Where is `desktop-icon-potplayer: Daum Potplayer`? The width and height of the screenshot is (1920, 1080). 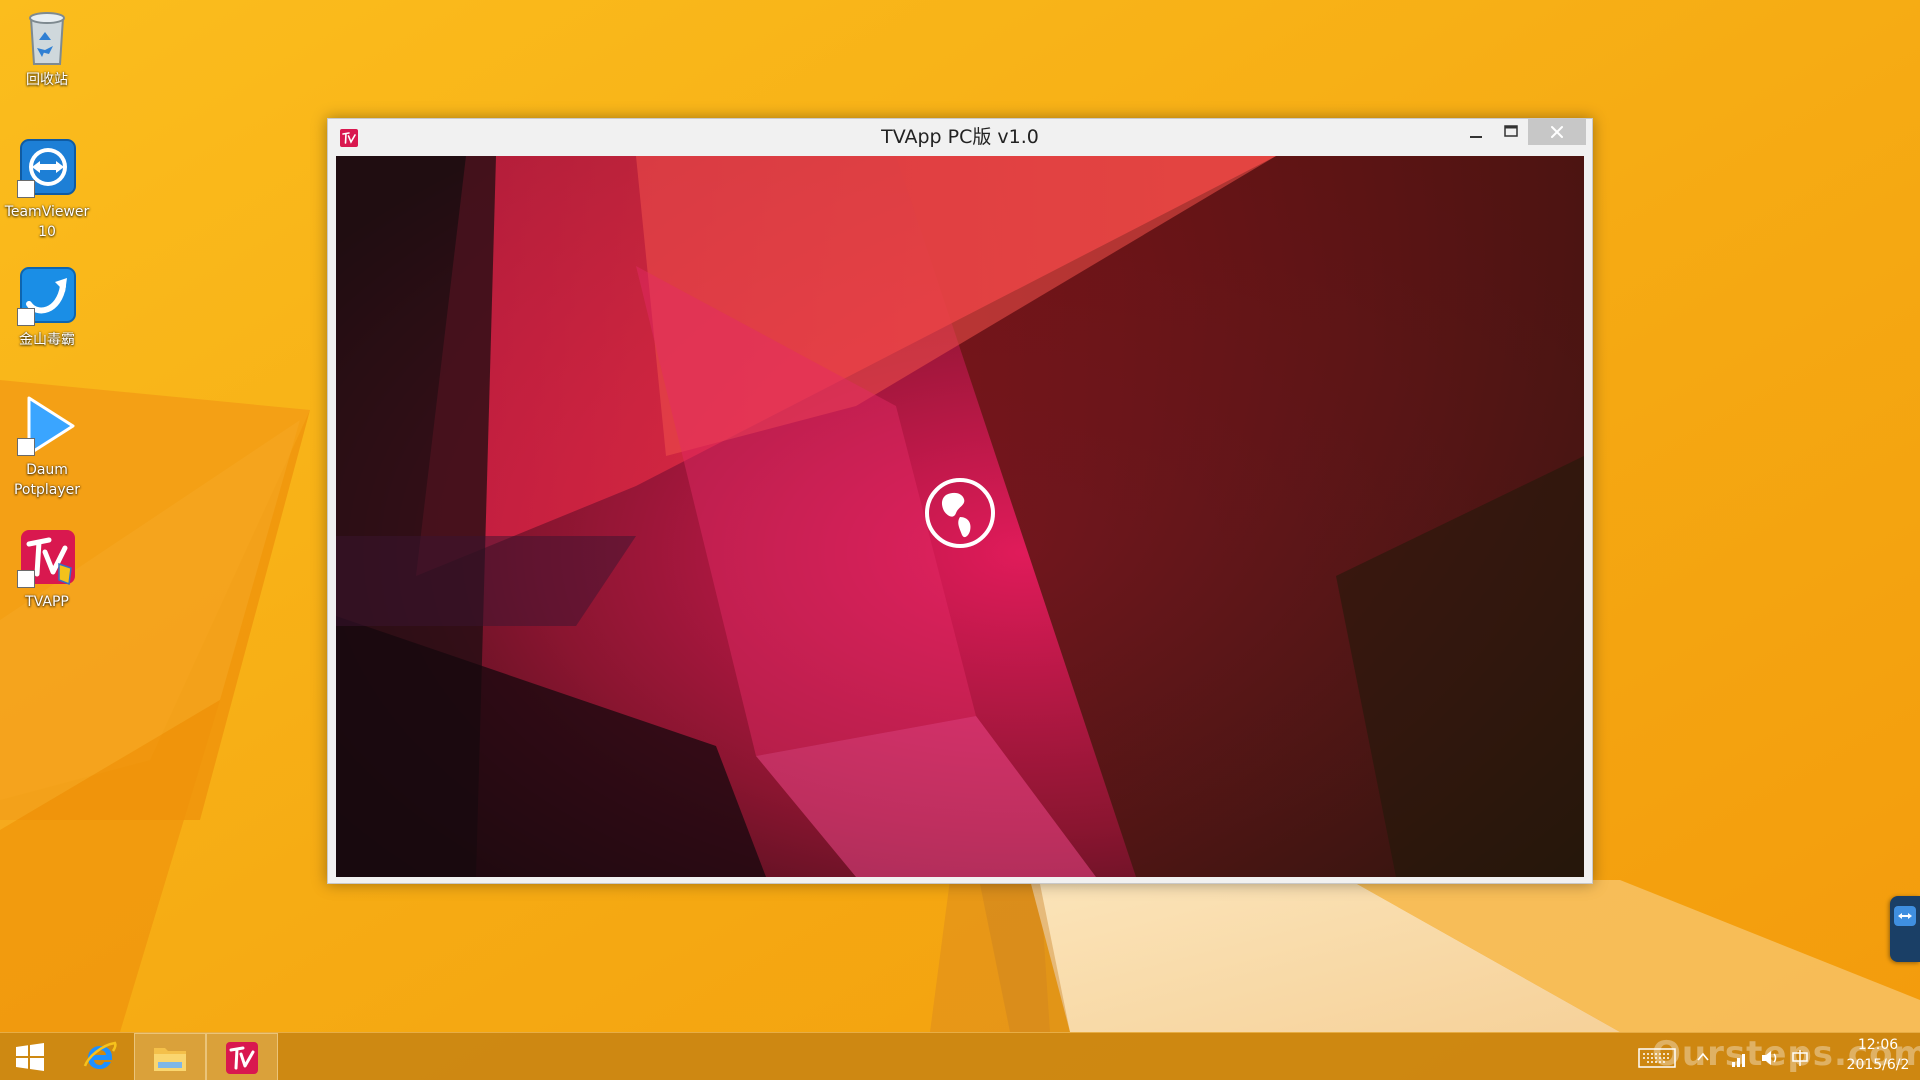 desktop-icon-potplayer: Daum Potplayer is located at coordinates (47, 447).